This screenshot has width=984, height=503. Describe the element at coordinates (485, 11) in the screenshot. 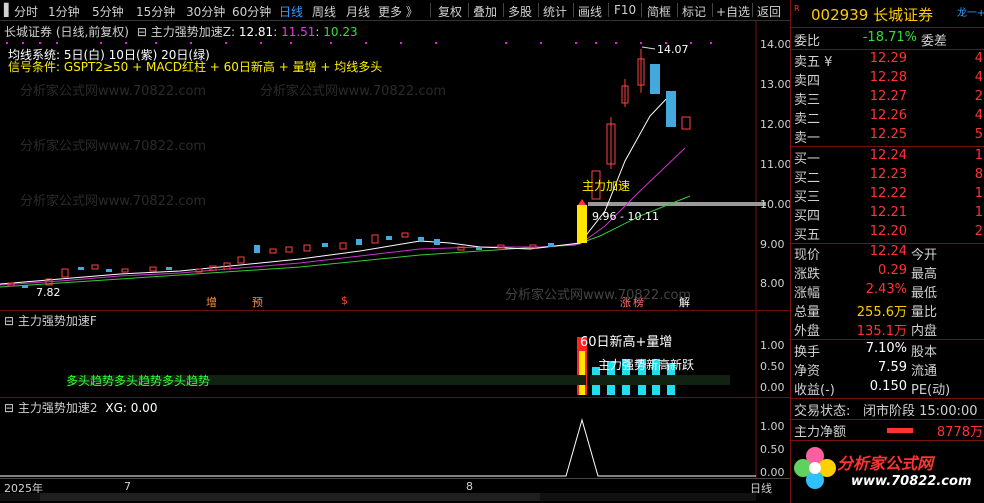

I see `tool-overlay-button: 叠加` at that location.